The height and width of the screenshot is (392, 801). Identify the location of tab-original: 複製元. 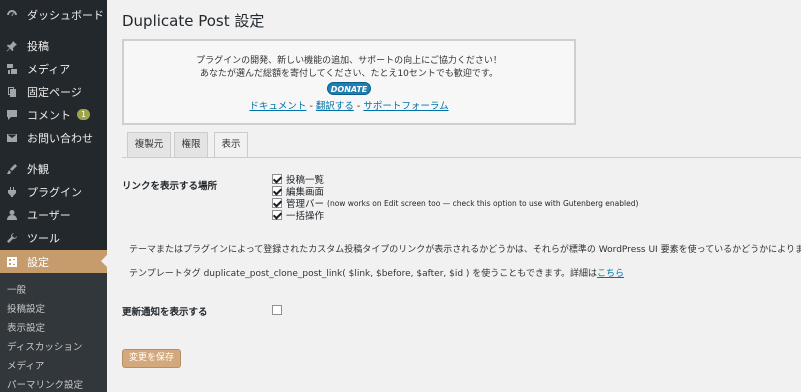
(149, 144).